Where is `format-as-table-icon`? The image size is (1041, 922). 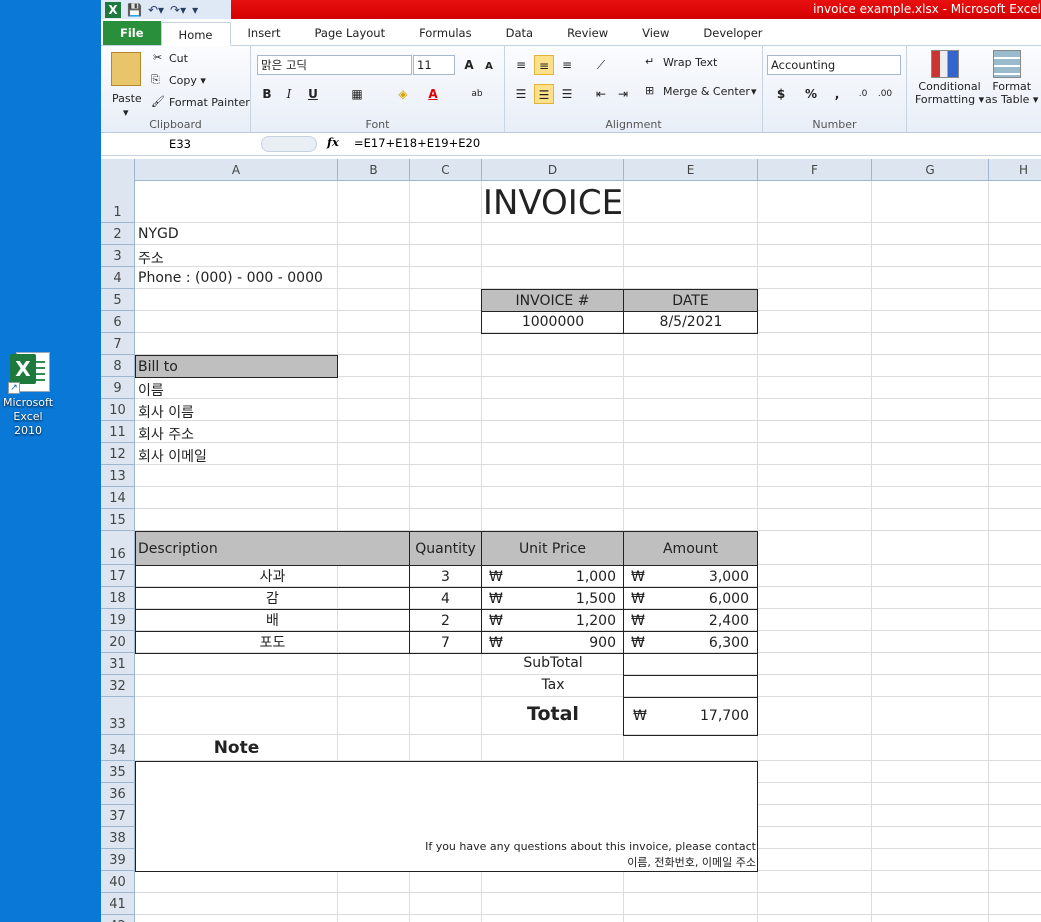
format-as-table-icon is located at coordinates (1007, 64).